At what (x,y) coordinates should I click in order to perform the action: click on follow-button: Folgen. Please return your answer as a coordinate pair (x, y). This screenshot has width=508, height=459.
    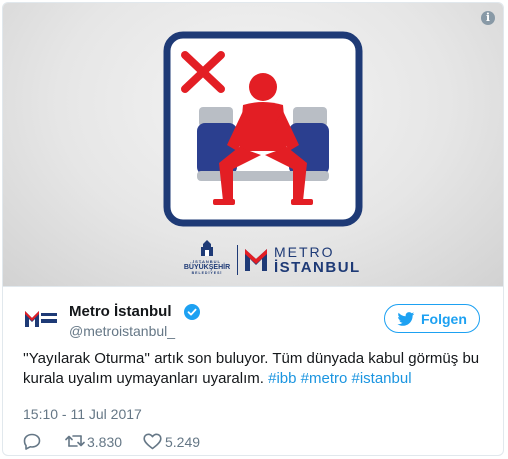
    Looking at the image, I should click on (432, 318).